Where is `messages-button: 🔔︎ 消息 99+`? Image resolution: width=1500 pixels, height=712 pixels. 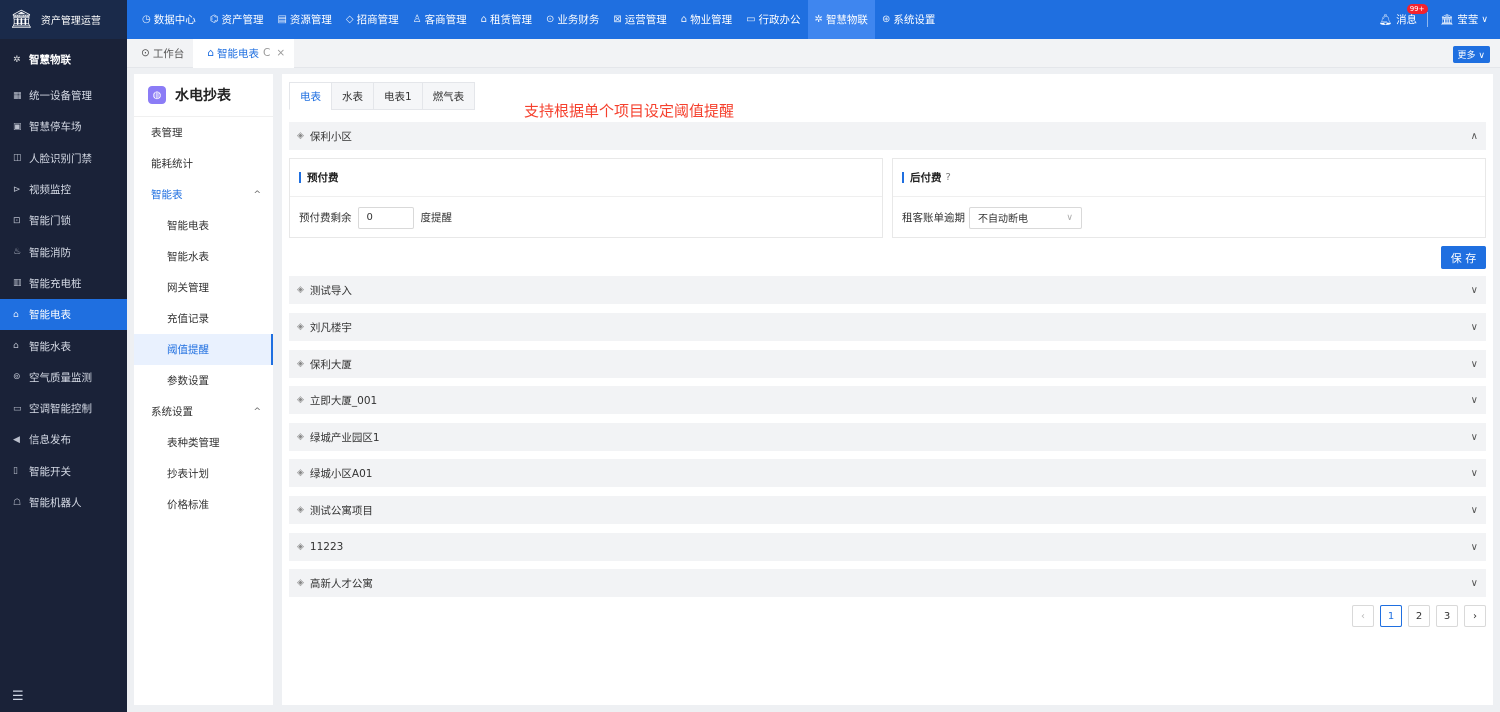 messages-button: 🔔︎ 消息 99+ is located at coordinates (1404, 15).